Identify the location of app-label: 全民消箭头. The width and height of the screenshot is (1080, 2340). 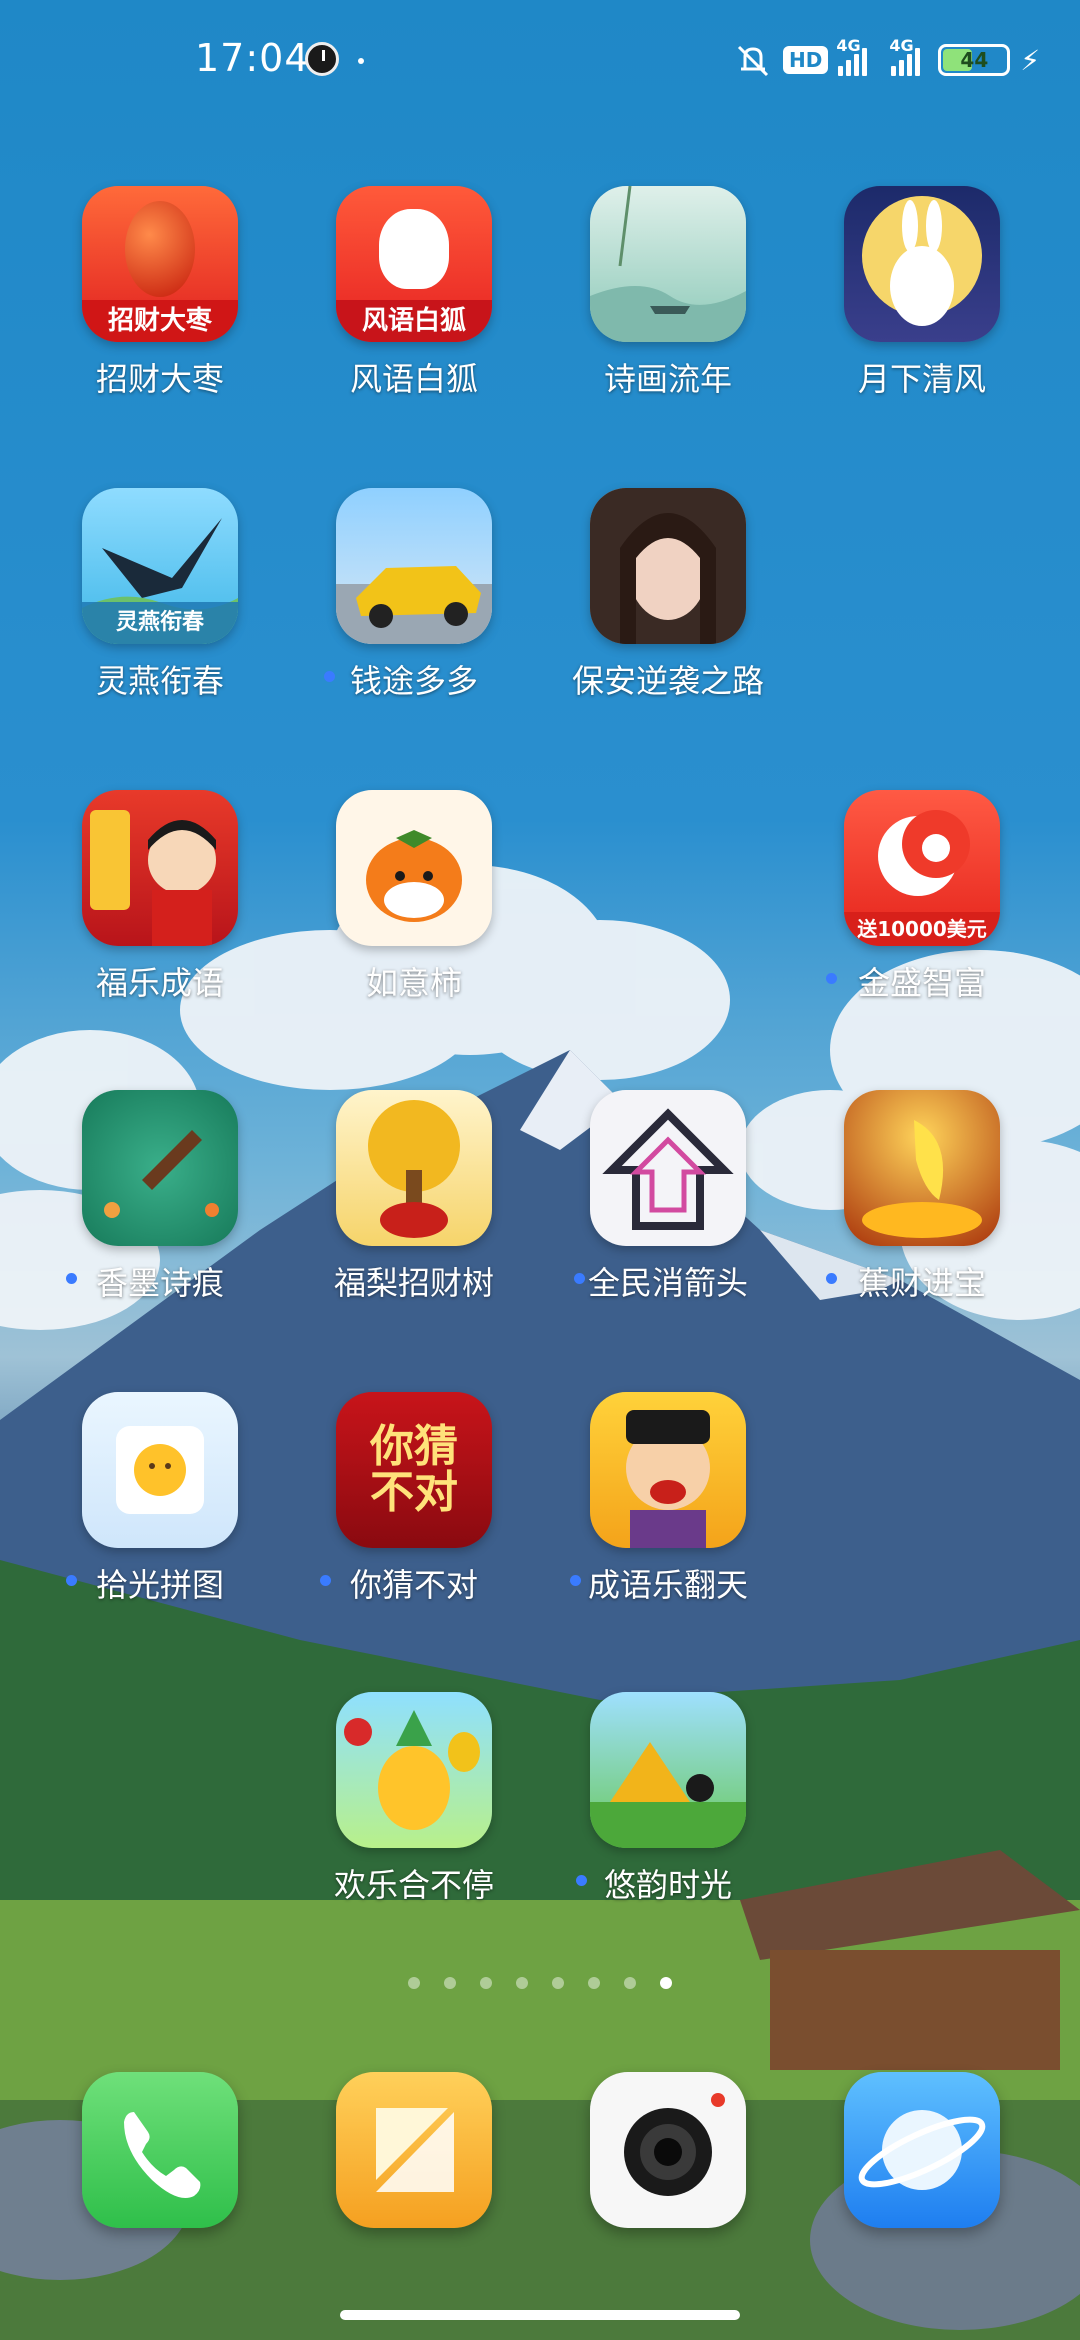
(667, 1283).